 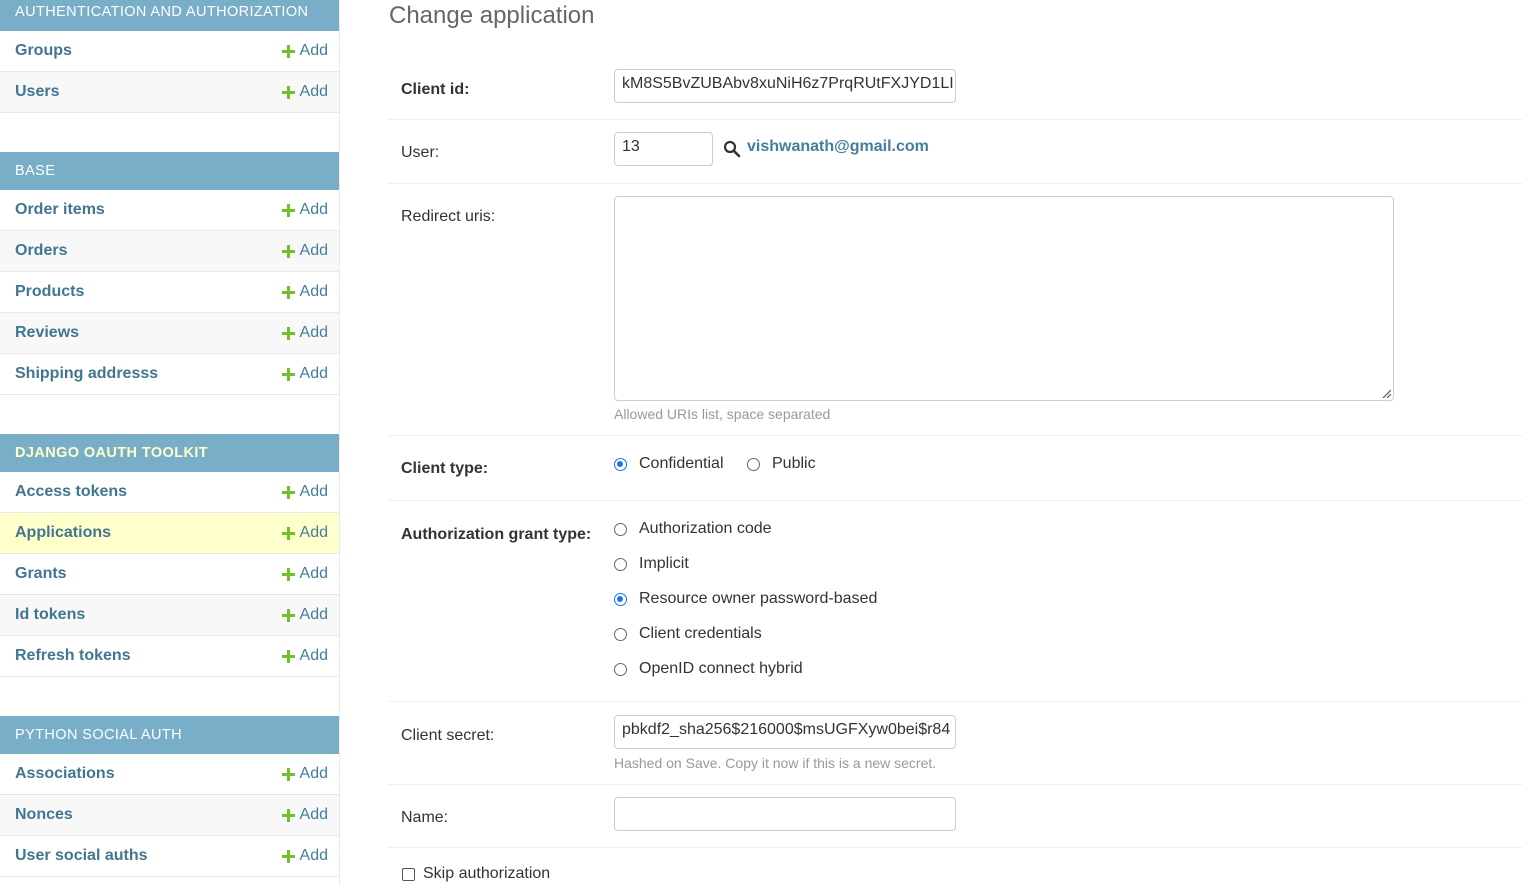 I want to click on user-label: User:, so click(x=420, y=152).